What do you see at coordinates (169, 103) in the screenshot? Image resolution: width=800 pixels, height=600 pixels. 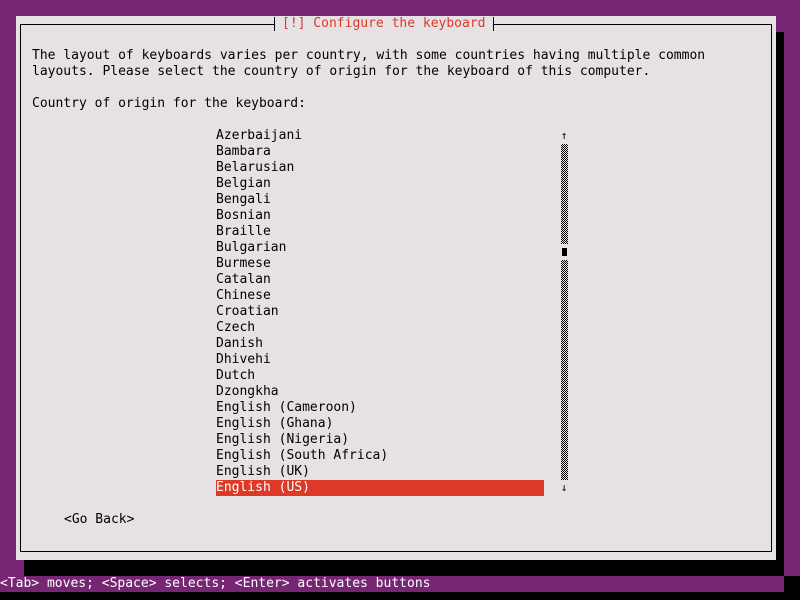 I see `list-prompt: Country of origin for the keyboard:` at bounding box center [169, 103].